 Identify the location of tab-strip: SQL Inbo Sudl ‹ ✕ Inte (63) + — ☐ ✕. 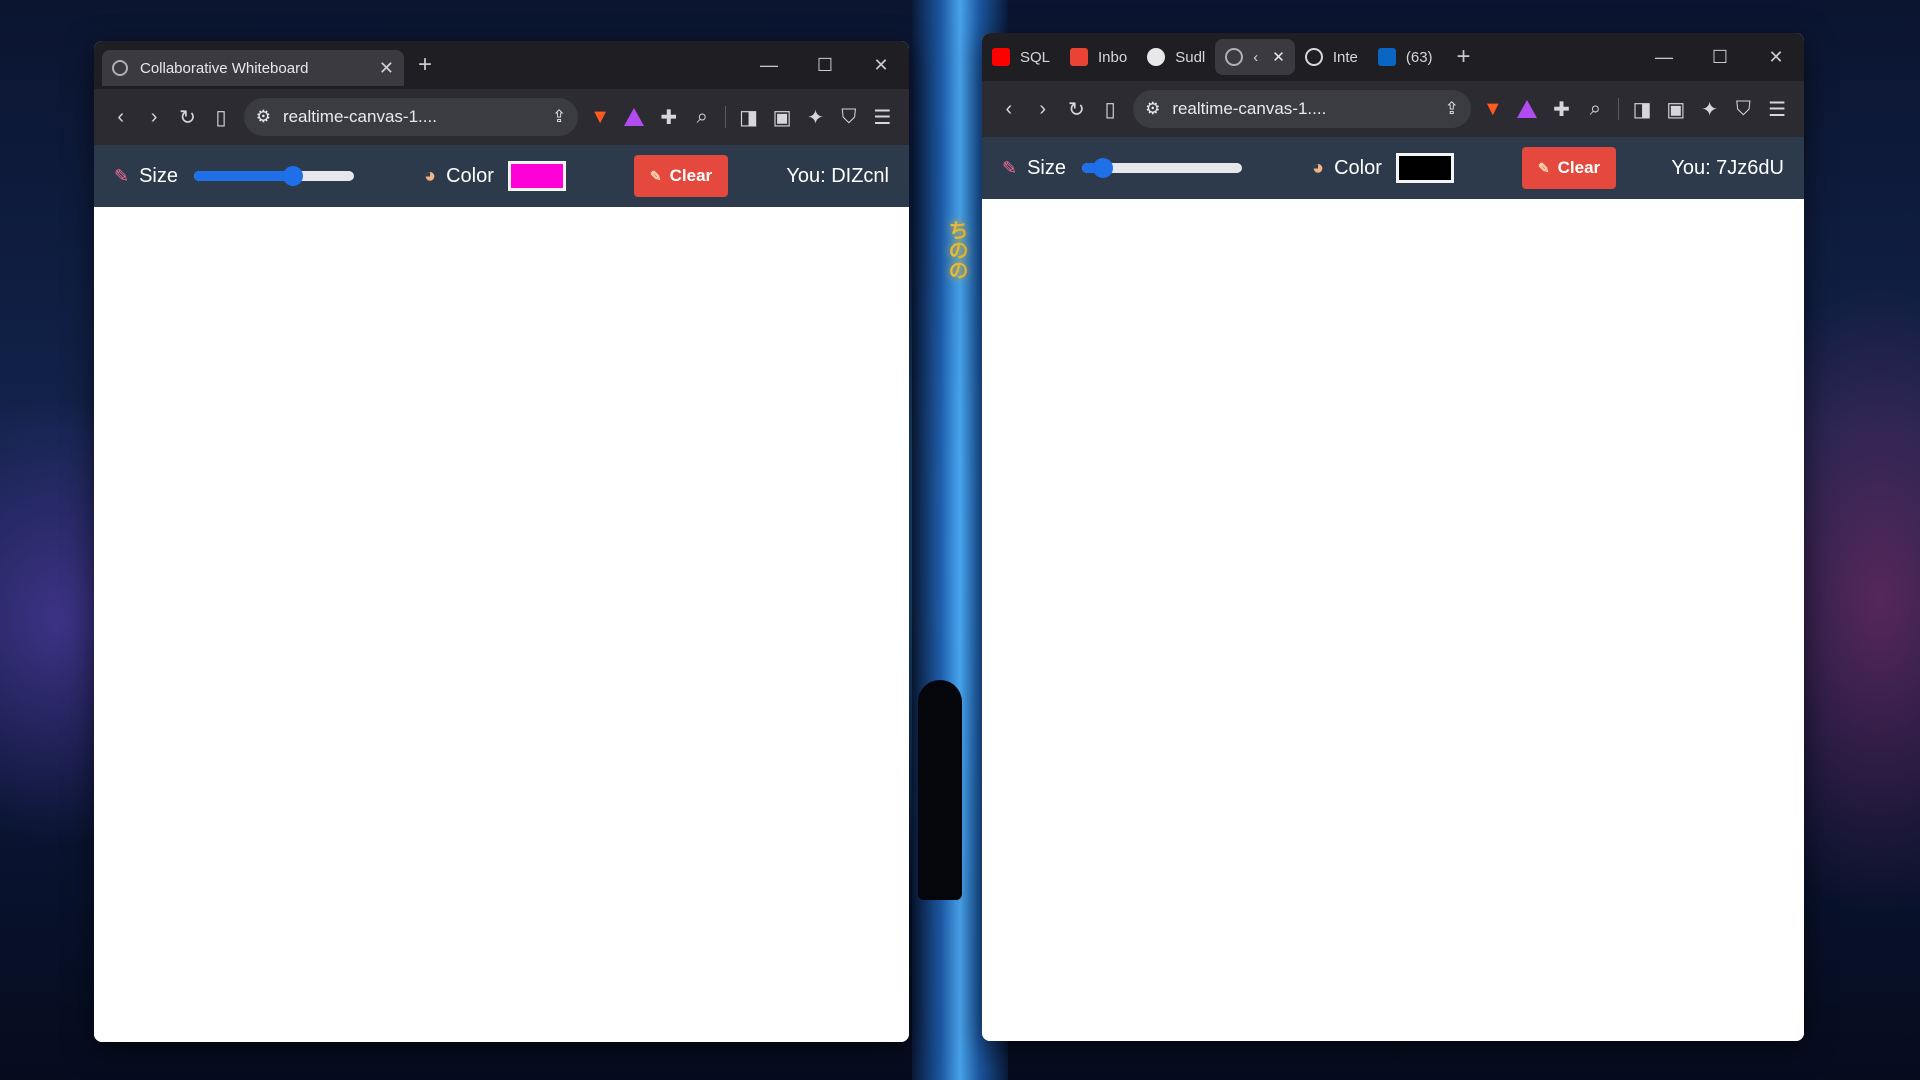
(1393, 57).